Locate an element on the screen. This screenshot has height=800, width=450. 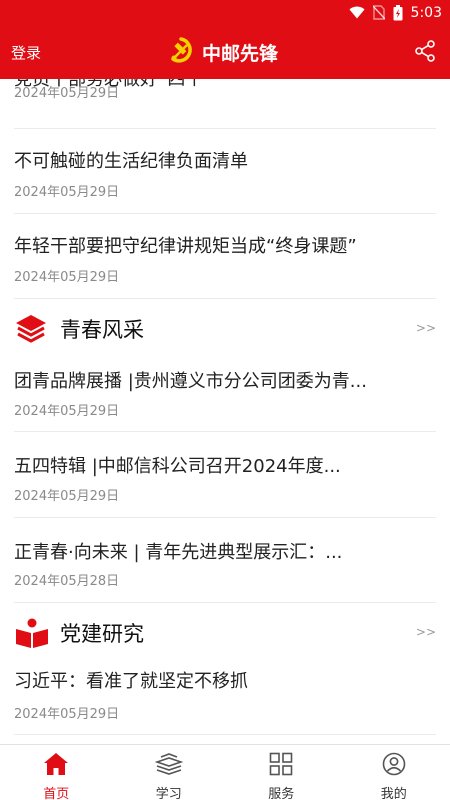
app-title: 中邮先锋 is located at coordinates (240, 53).